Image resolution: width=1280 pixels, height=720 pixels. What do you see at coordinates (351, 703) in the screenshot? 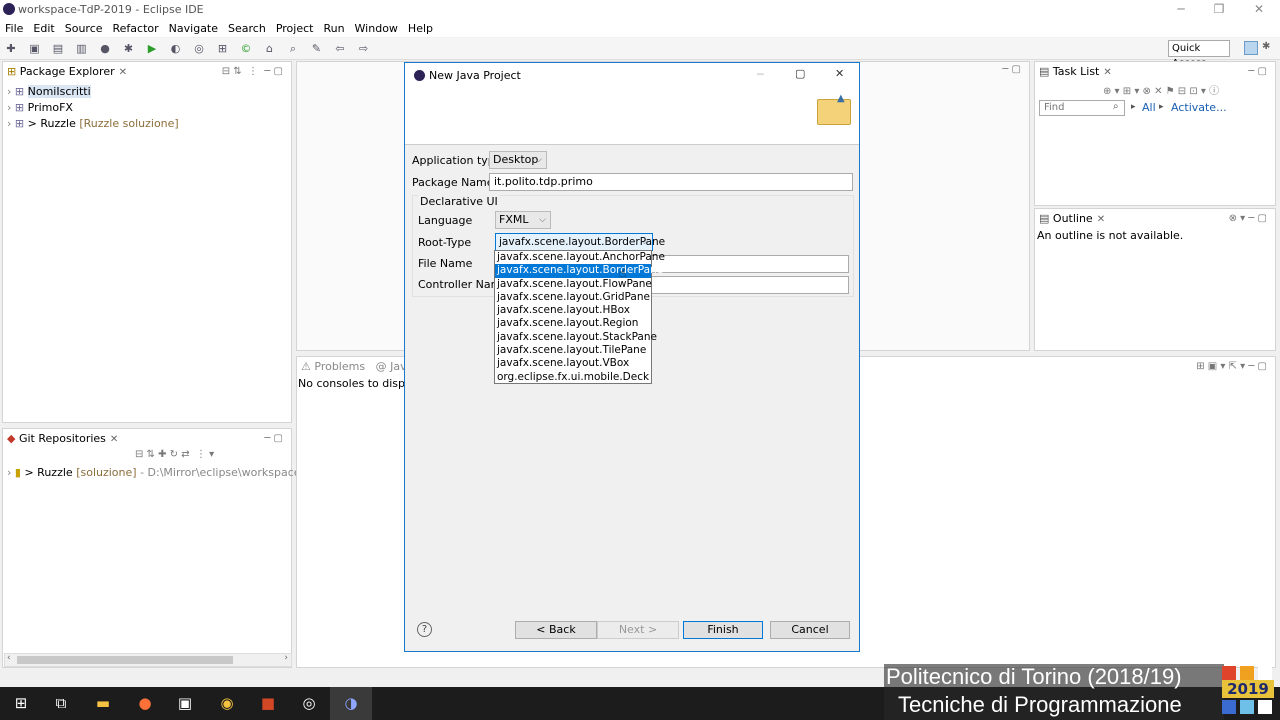
I see `eclipse-taskbar-icon: ◑` at bounding box center [351, 703].